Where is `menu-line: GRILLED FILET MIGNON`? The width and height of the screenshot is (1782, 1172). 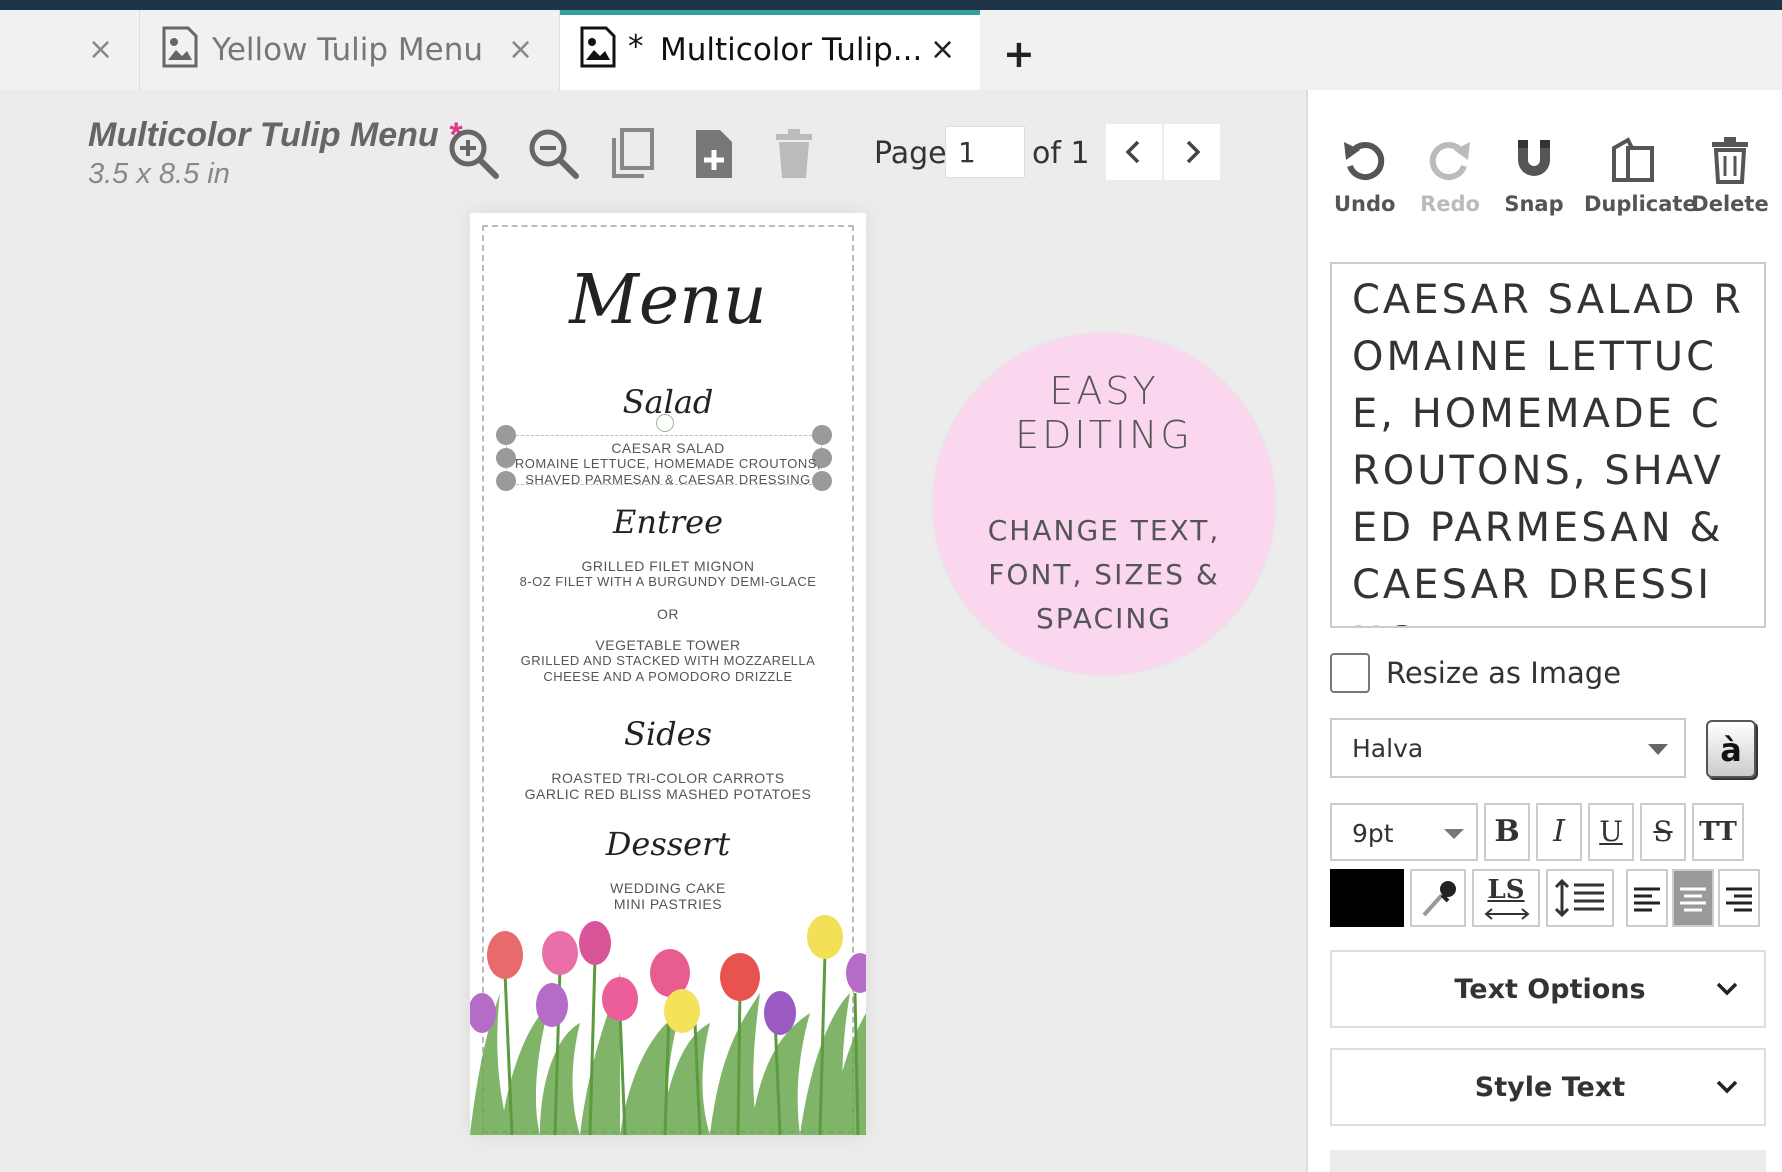 menu-line: GRILLED FILET MIGNON is located at coordinates (668, 566).